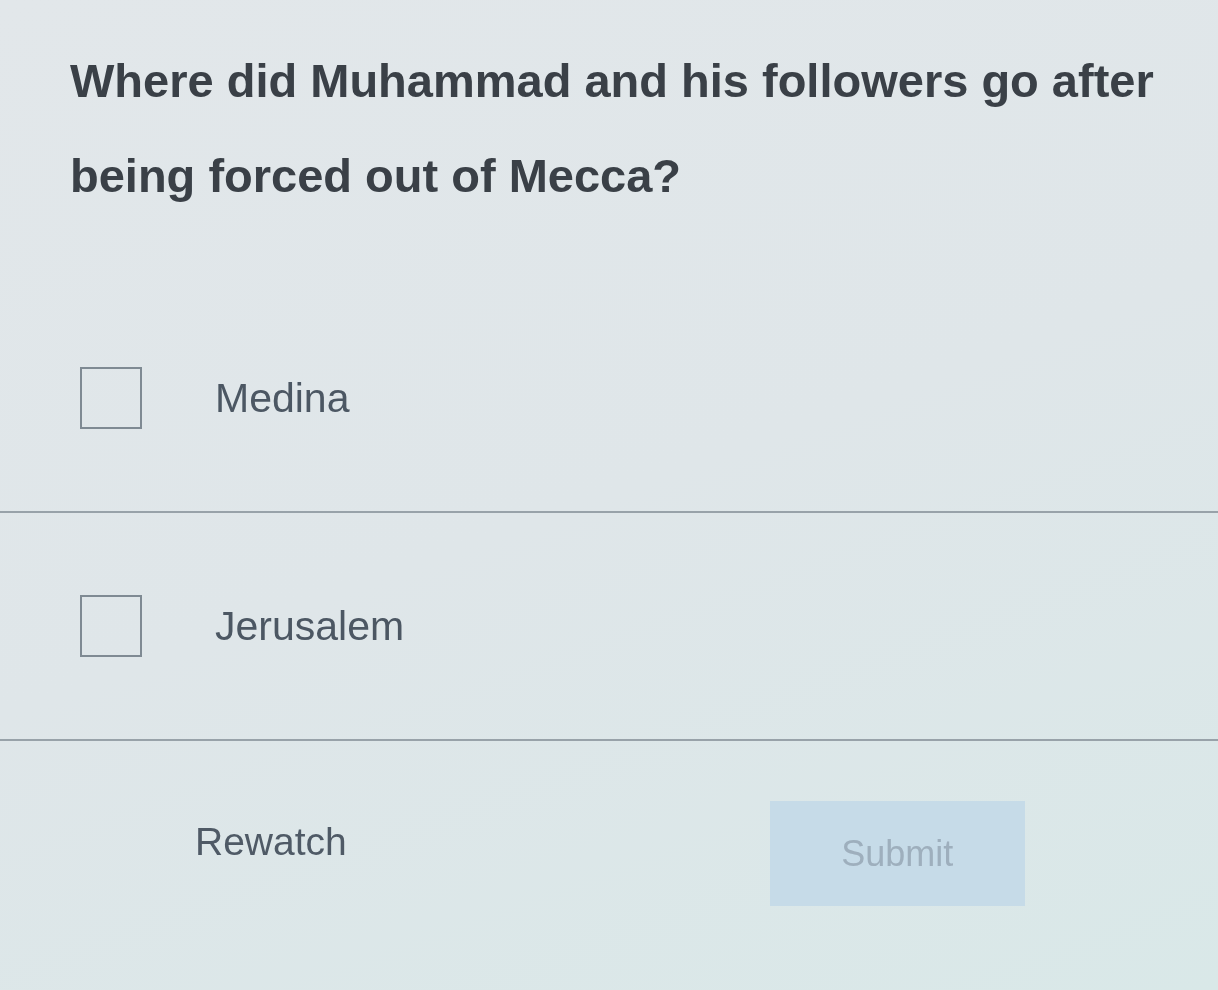 The height and width of the screenshot is (990, 1218). What do you see at coordinates (282, 398) in the screenshot?
I see `option-label: Medina` at bounding box center [282, 398].